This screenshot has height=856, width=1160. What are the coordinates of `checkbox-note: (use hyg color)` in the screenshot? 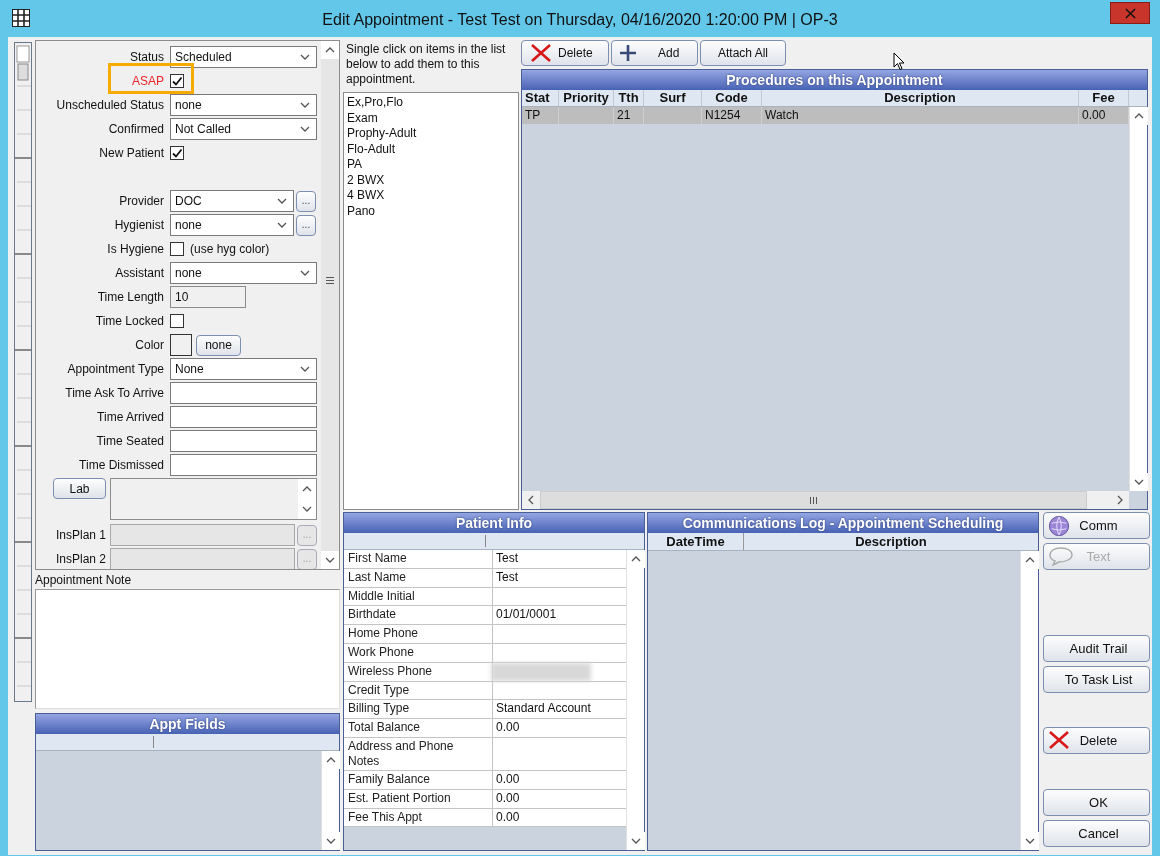 It's located at (230, 249).